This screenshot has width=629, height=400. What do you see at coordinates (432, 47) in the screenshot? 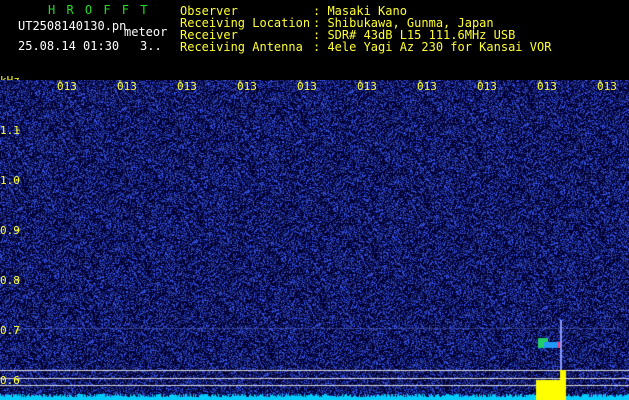
I see `antenna-value: : 4ele Yagi Az 230 for Kansai VOR` at bounding box center [432, 47].